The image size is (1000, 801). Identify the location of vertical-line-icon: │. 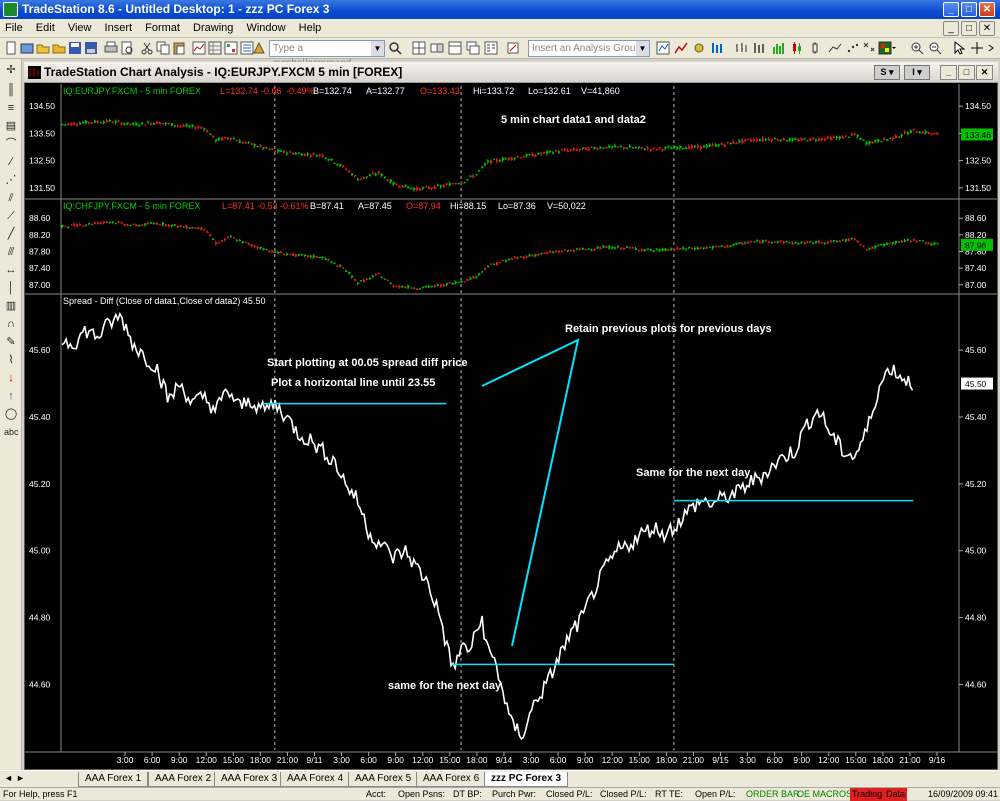
(11, 288).